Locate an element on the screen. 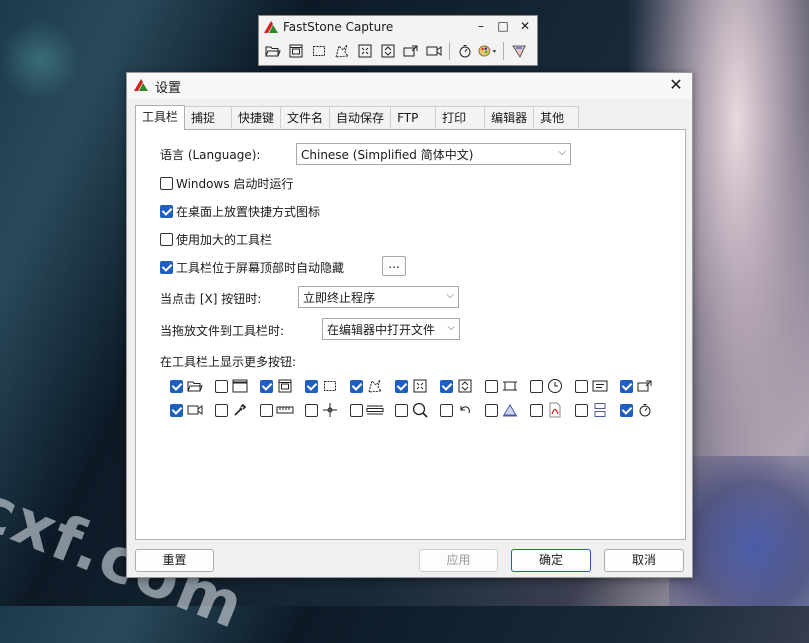 The height and width of the screenshot is (643, 809). apply-button: 应用 is located at coordinates (458, 560).